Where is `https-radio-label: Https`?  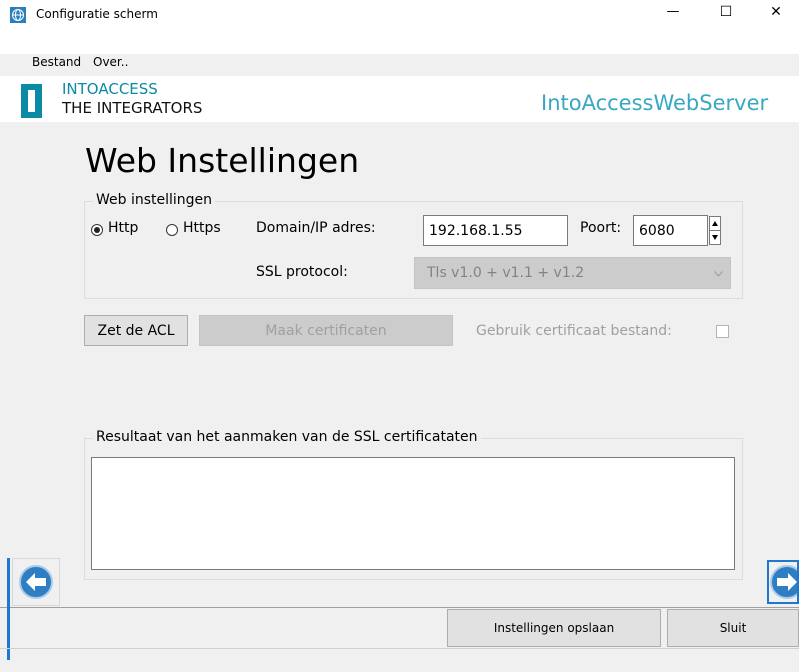
https-radio-label: Https is located at coordinates (202, 228).